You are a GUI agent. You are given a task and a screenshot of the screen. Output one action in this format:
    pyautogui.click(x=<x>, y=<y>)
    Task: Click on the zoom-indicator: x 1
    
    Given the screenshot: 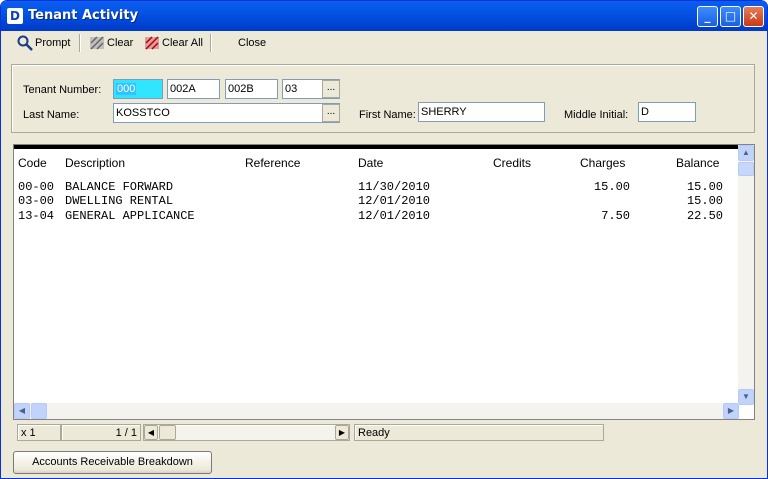 What is the action you would take?
    pyautogui.click(x=39, y=432)
    